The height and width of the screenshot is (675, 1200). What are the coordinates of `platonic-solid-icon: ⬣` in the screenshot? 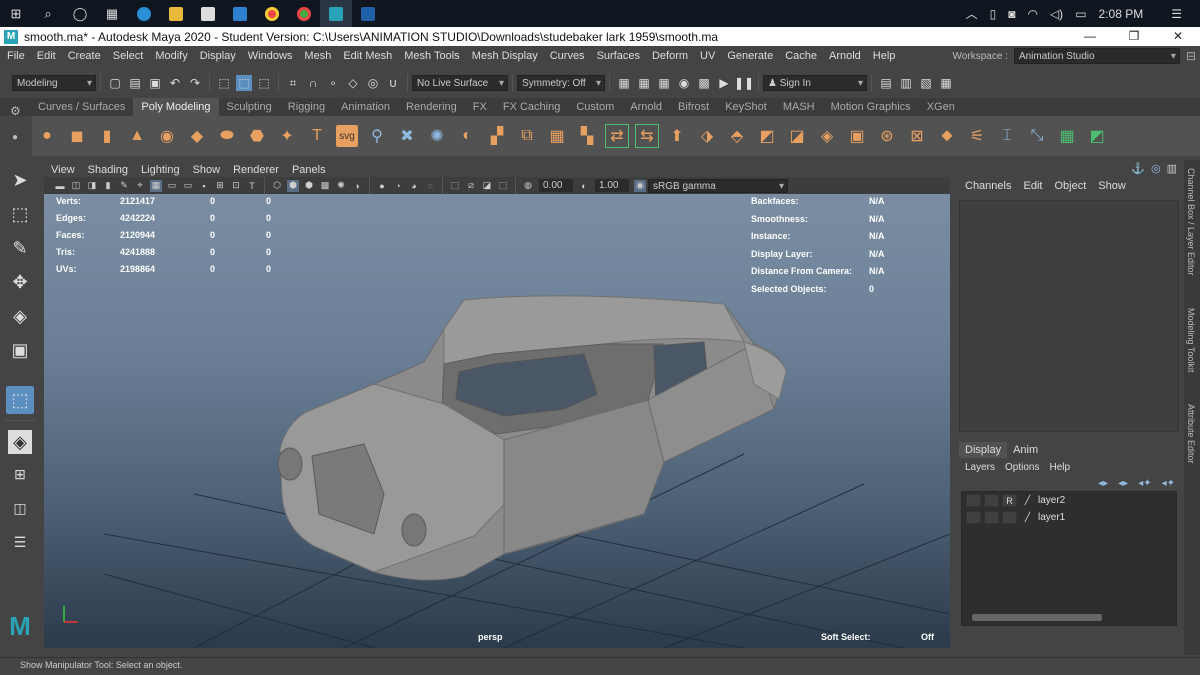 It's located at (257, 136).